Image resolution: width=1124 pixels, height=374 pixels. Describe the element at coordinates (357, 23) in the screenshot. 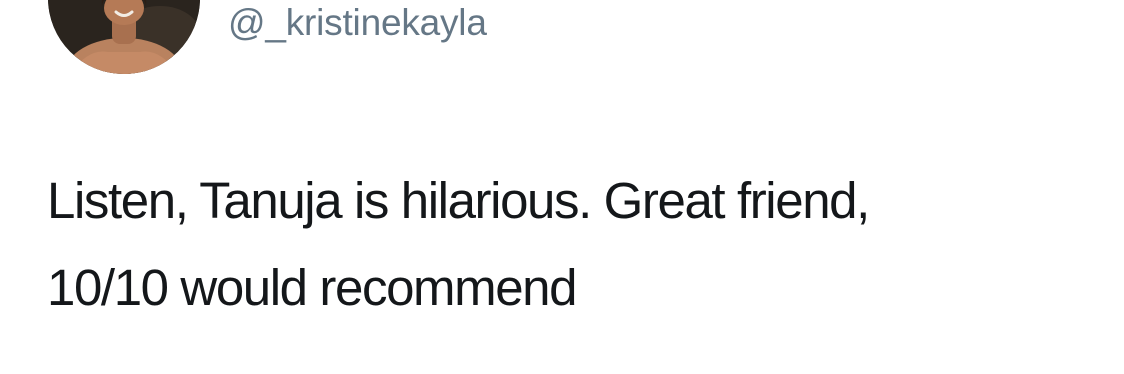

I see `user-handle: @_kristinekayla` at that location.